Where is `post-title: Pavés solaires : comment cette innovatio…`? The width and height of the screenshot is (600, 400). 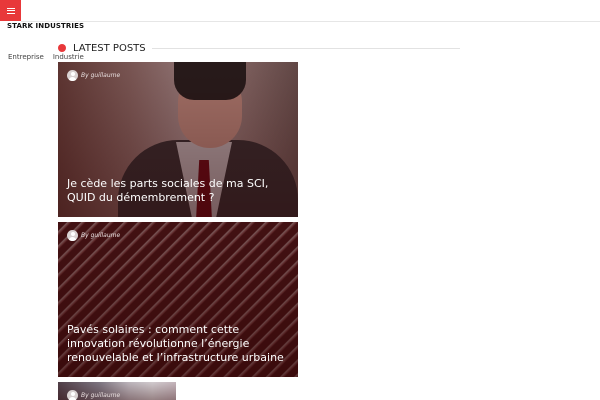
post-title: Pavés solaires : comment cette innovatio… is located at coordinates (177, 344).